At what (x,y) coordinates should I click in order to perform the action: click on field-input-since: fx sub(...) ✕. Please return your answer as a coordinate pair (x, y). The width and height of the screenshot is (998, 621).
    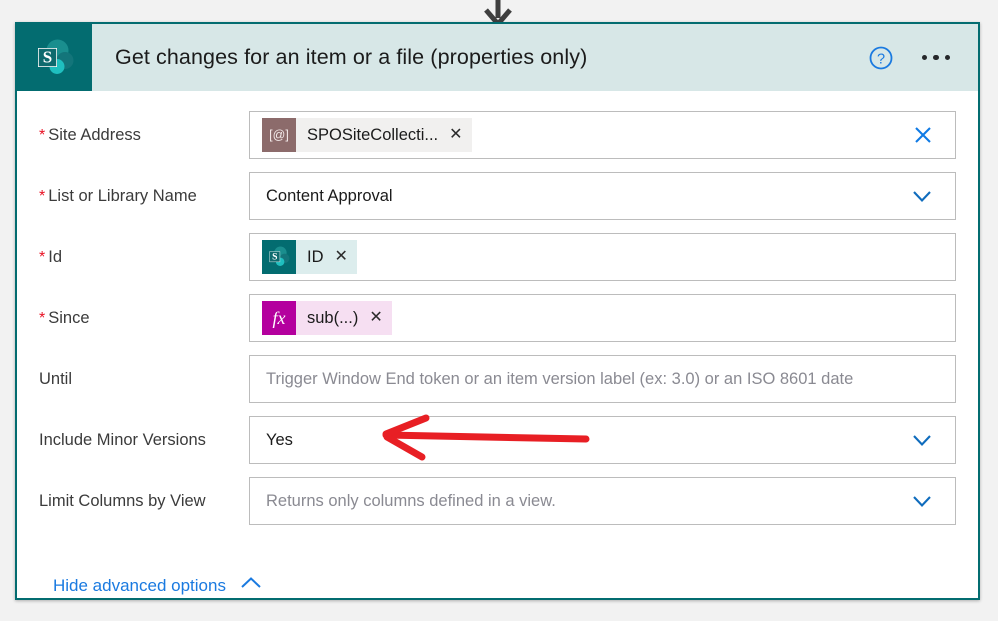
    Looking at the image, I should click on (602, 318).